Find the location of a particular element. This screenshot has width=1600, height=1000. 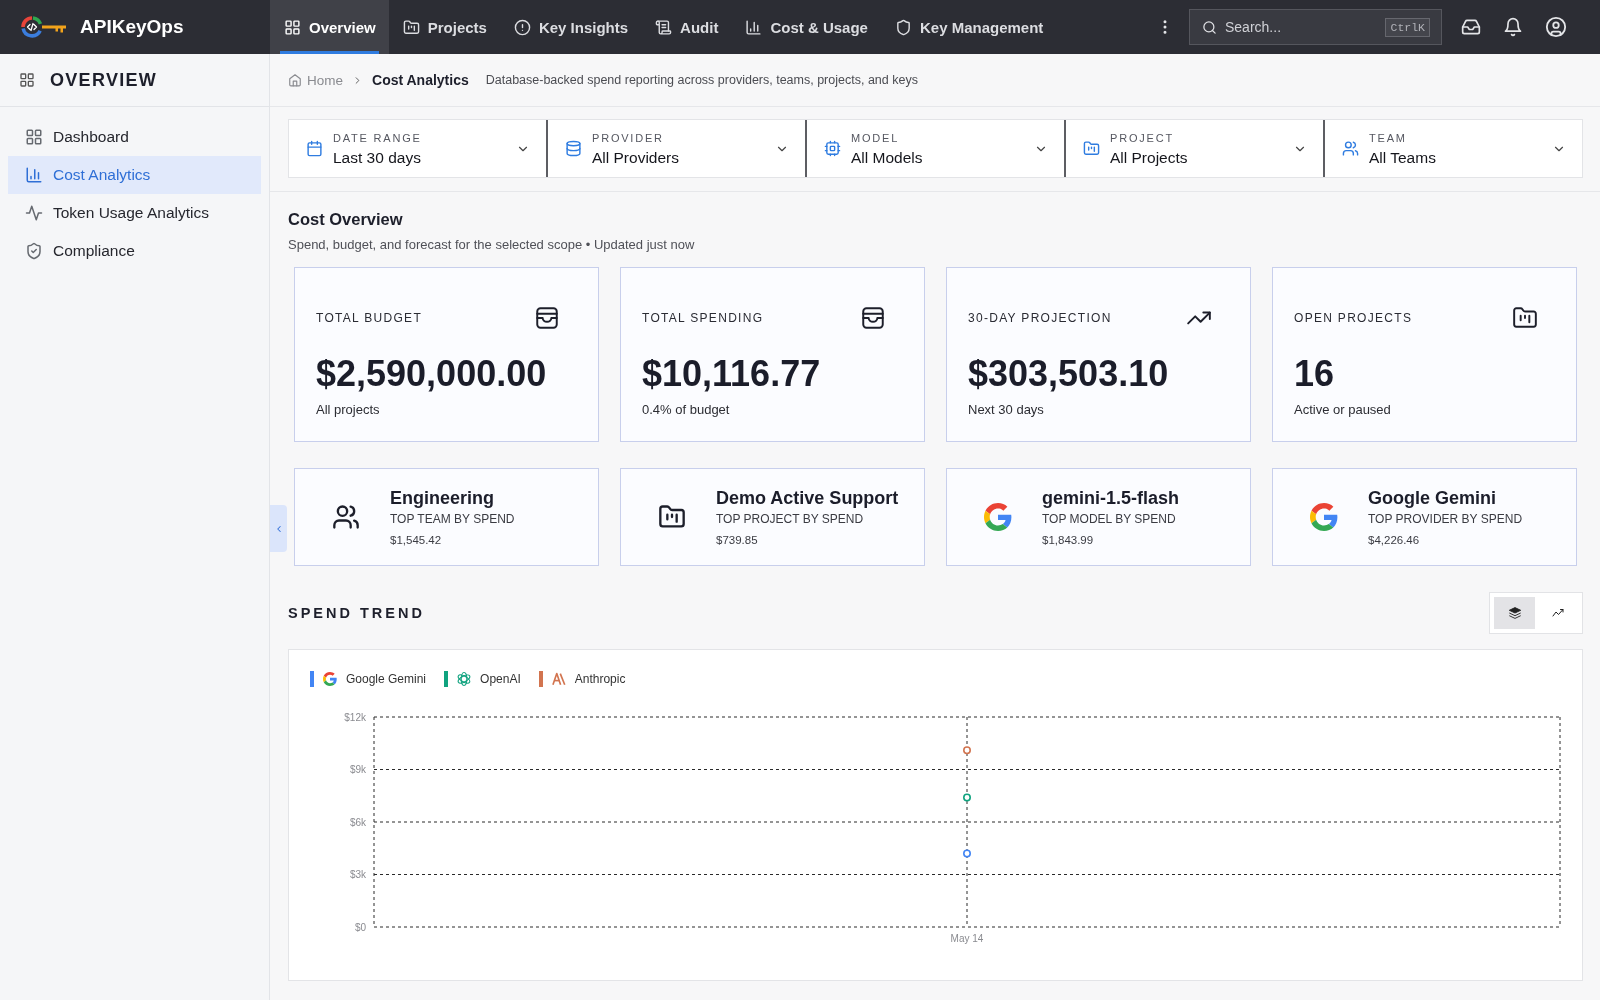

stat-note: 0.4% of budget is located at coordinates (686, 410).